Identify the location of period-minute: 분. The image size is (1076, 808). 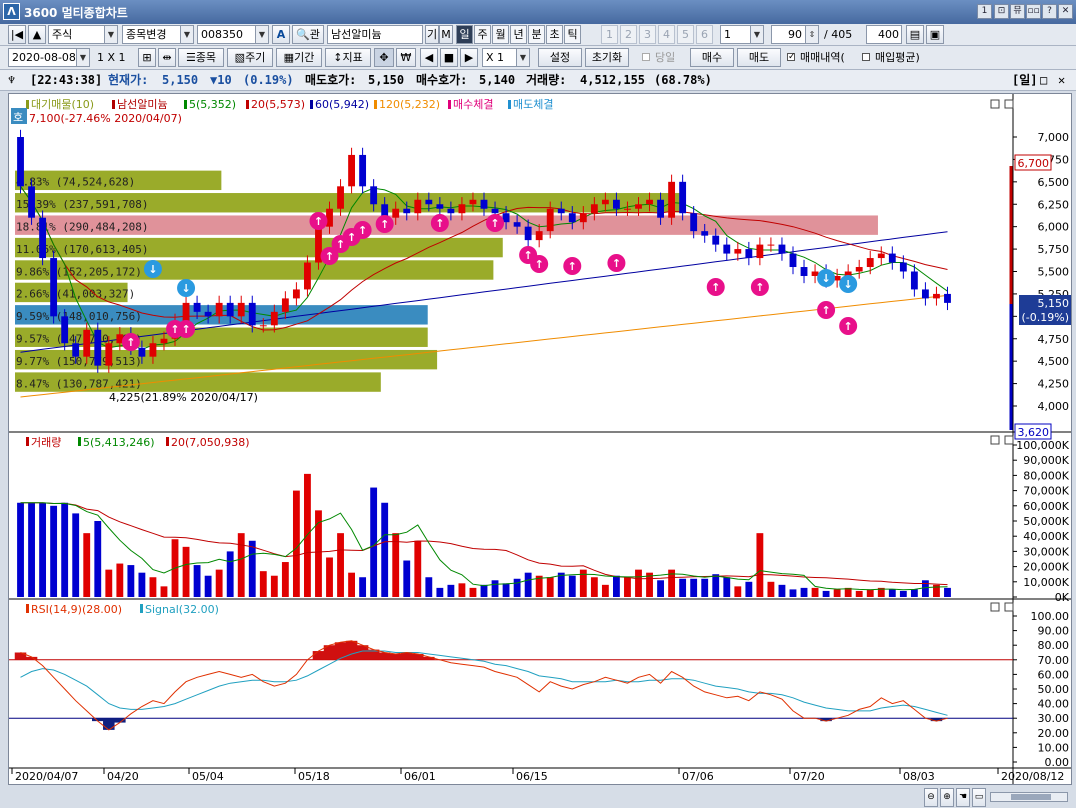
(536, 34).